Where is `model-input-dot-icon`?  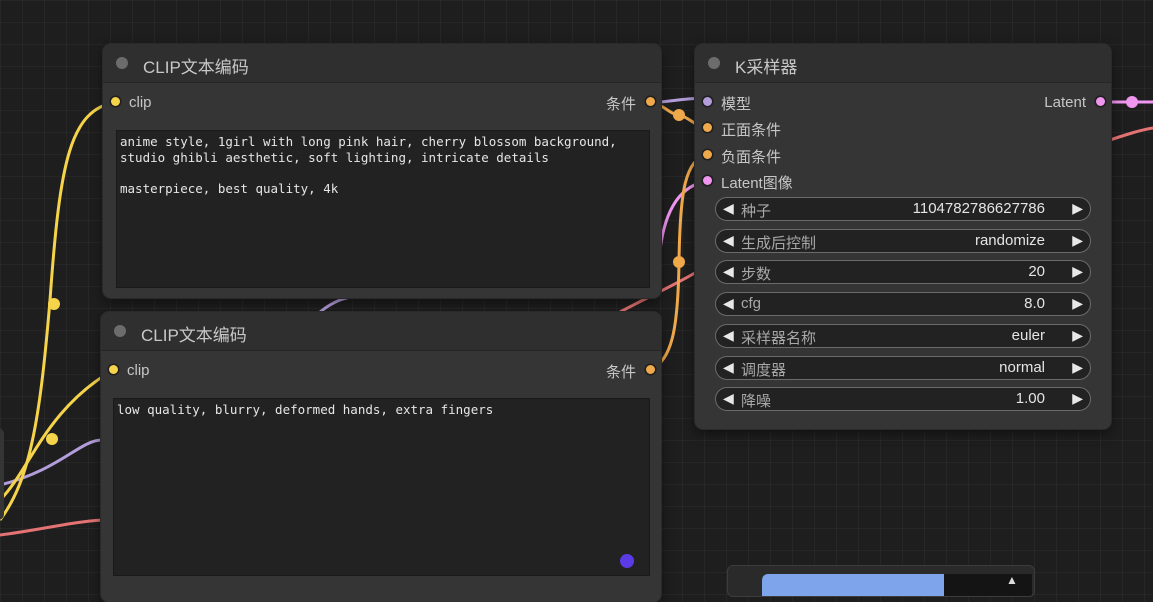 model-input-dot-icon is located at coordinates (707, 101).